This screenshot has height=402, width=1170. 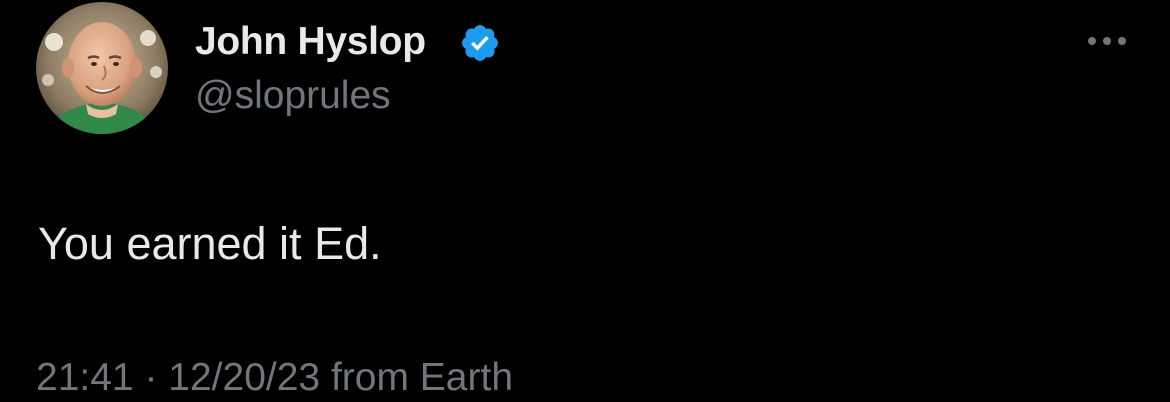 What do you see at coordinates (85, 377) in the screenshot?
I see `tweet-time: 21:41` at bounding box center [85, 377].